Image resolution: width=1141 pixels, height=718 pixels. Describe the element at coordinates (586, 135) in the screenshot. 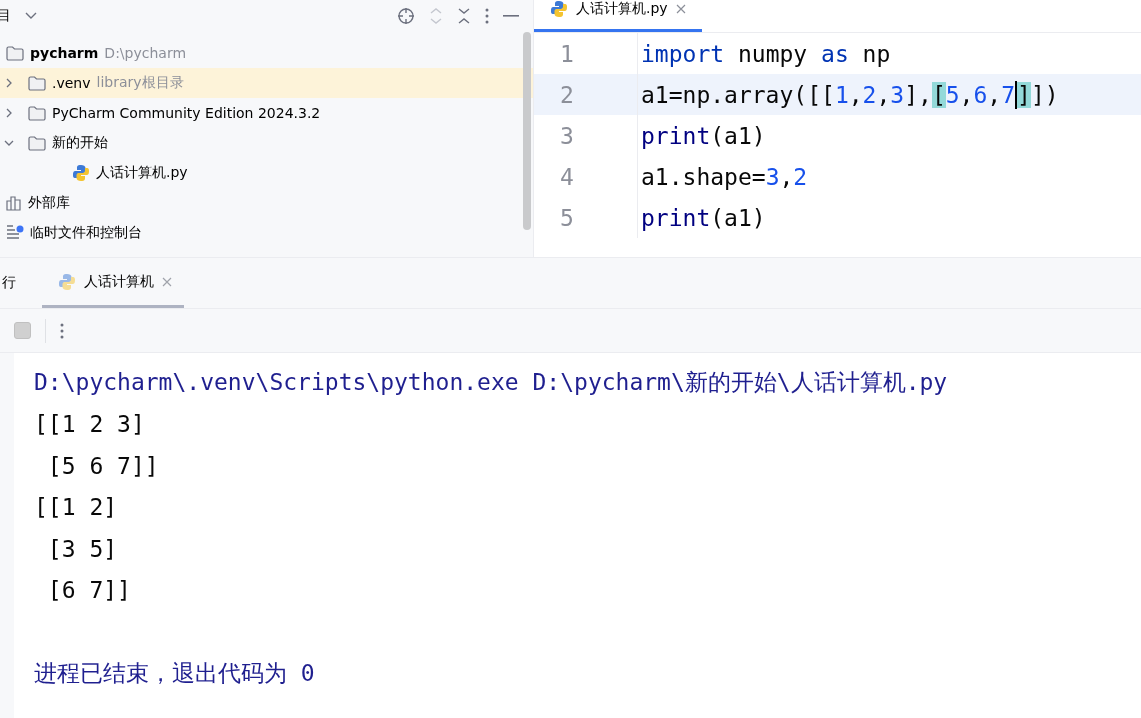

I see `line-number: 3` at that location.